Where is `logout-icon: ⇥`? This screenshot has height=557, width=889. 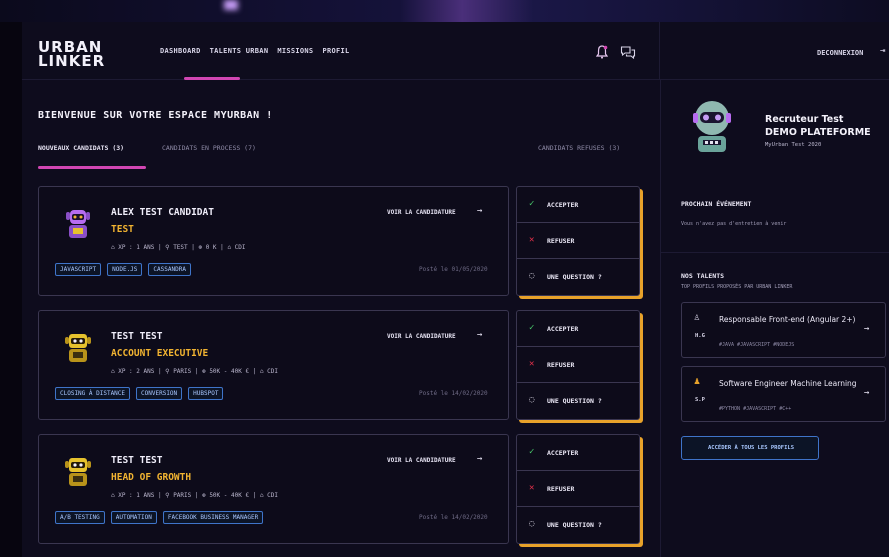
logout-icon: ⇥ is located at coordinates (882, 51).